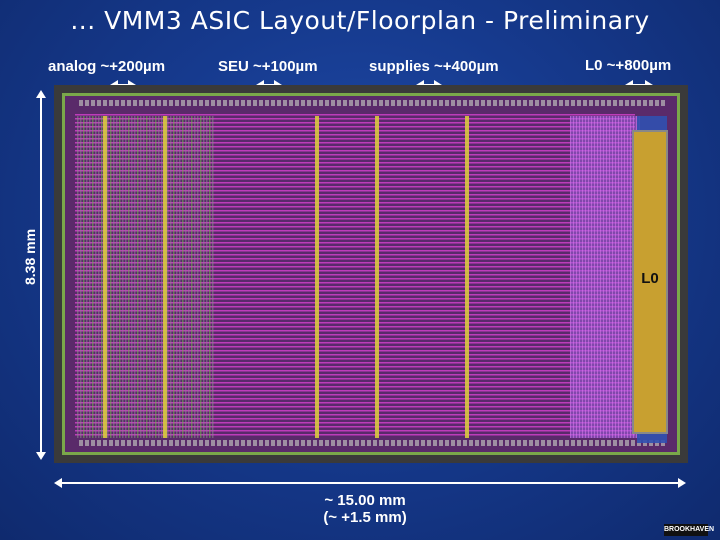  What do you see at coordinates (434, 66) in the screenshot?
I see `supplies-label: supplies ~+400µm` at bounding box center [434, 66].